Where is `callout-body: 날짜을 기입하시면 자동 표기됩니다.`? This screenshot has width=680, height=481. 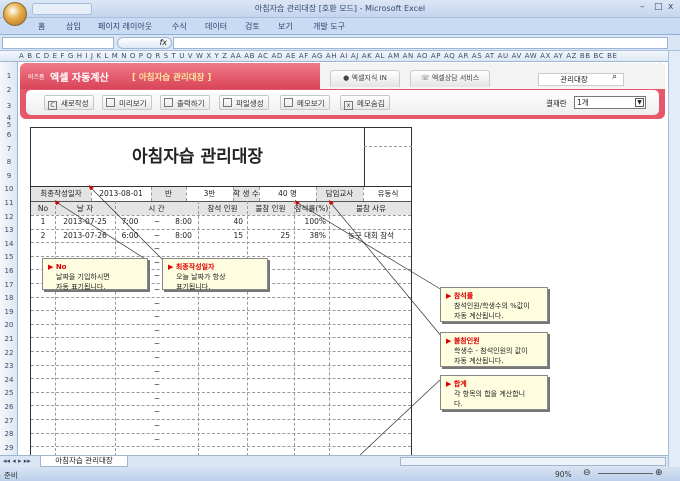 callout-body: 날짜을 기입하시면 자동 표기됩니다. is located at coordinates (83, 282).